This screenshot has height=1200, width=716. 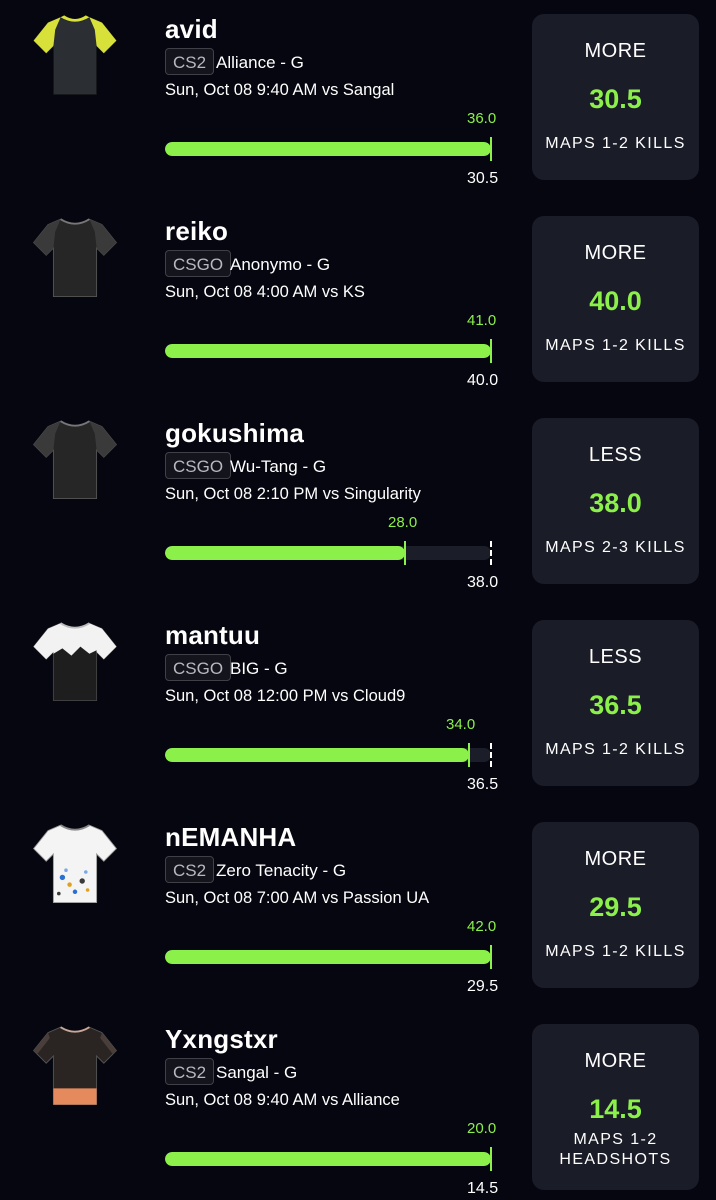 I want to click on line-value: 14.5, so click(x=483, y=1188).